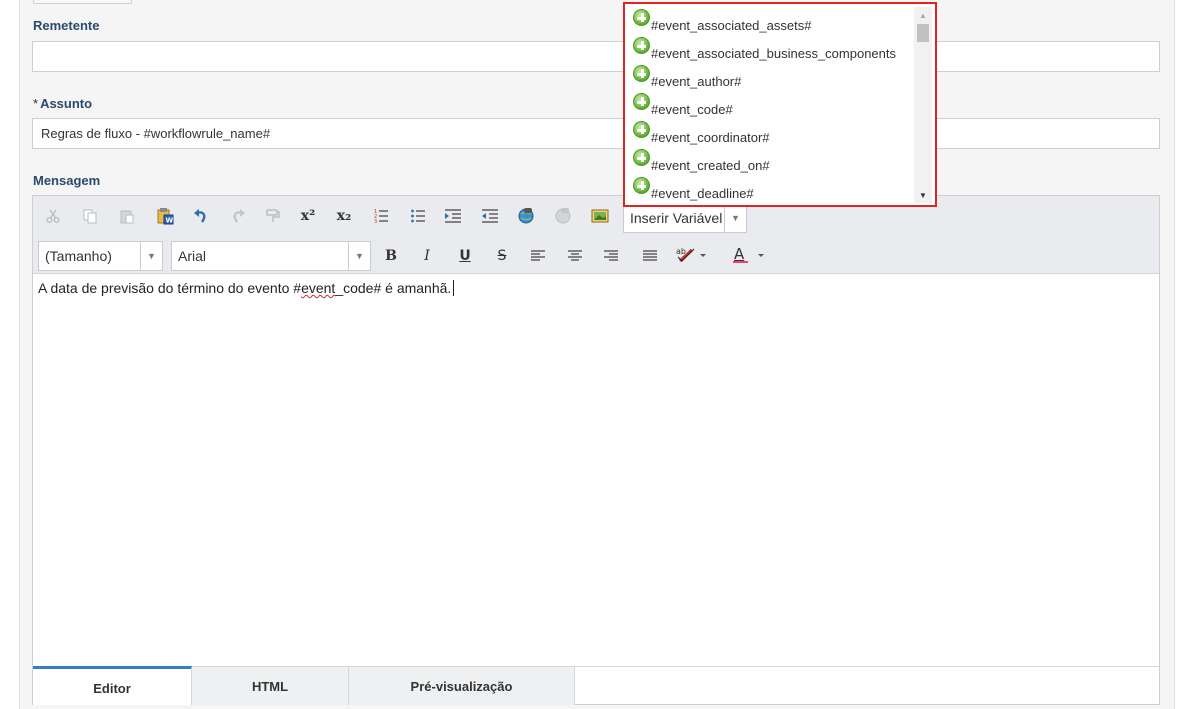 This screenshot has height=709, width=1178. Describe the element at coordinates (165, 216) in the screenshot. I see `paste-word-icon: W` at that location.